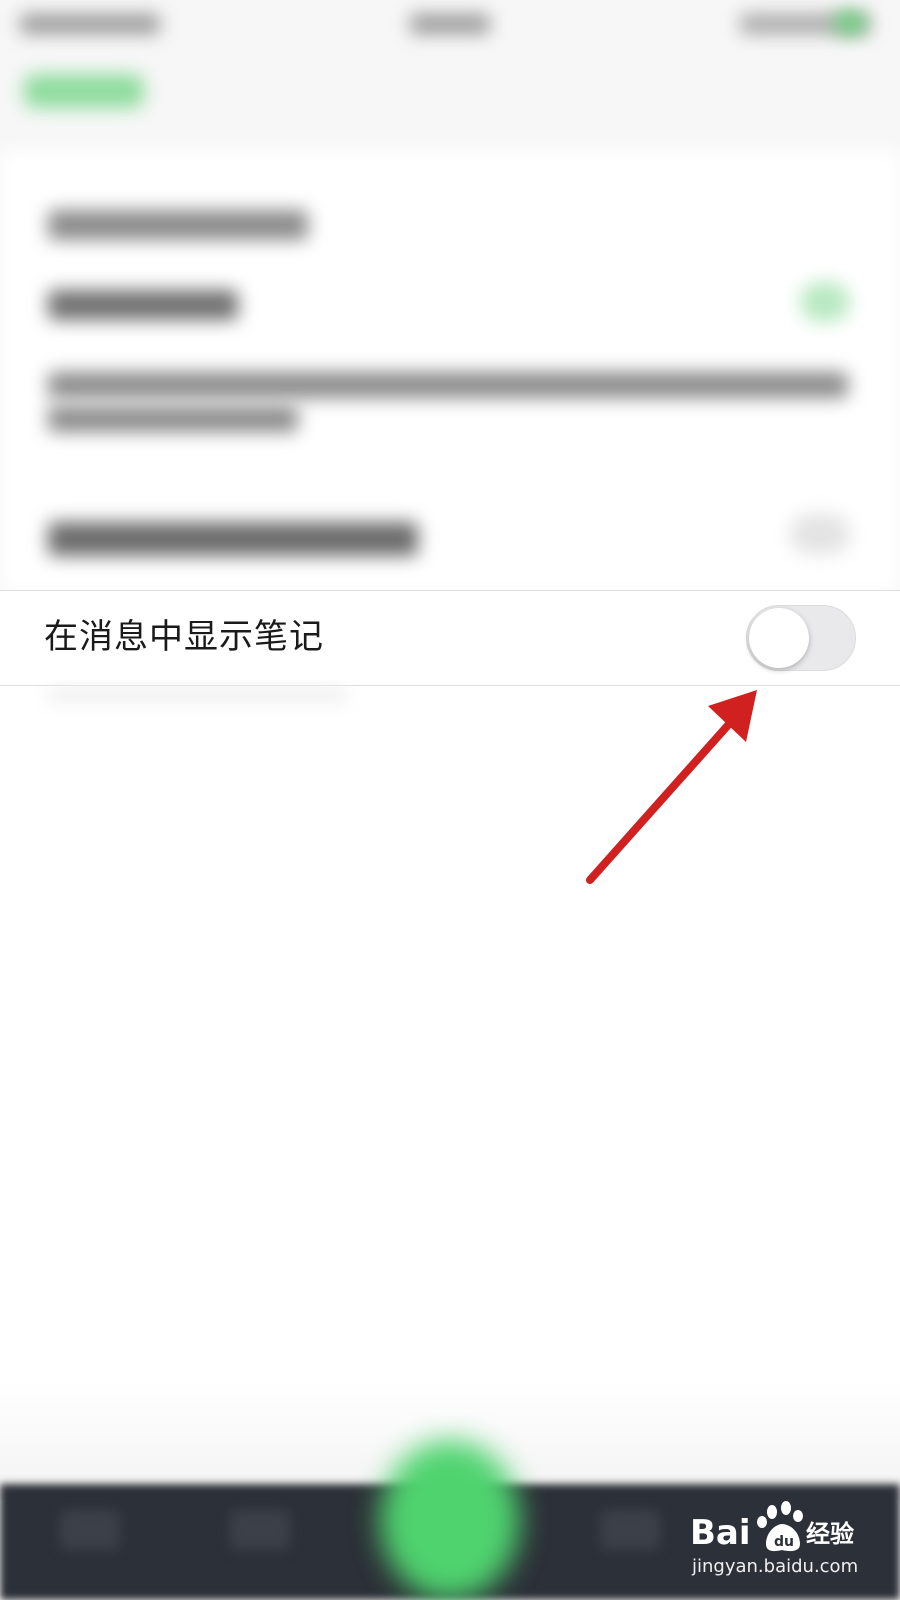 Image resolution: width=900 pixels, height=1600 pixels. What do you see at coordinates (775, 1566) in the screenshot?
I see `watermark-url: jingyan.baidu.com` at bounding box center [775, 1566].